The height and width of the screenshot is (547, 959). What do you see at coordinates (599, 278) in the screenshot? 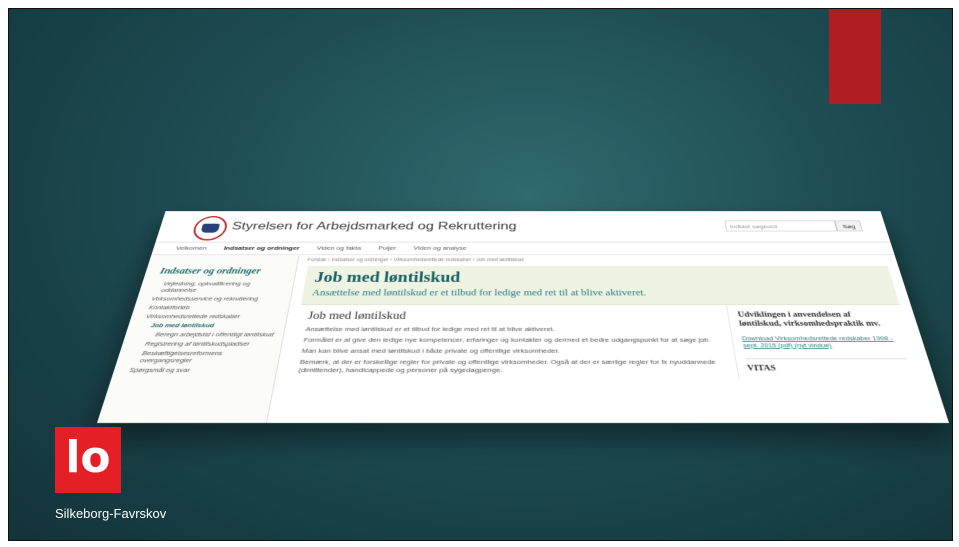
I see `page-title: Job med løntilskud` at bounding box center [599, 278].